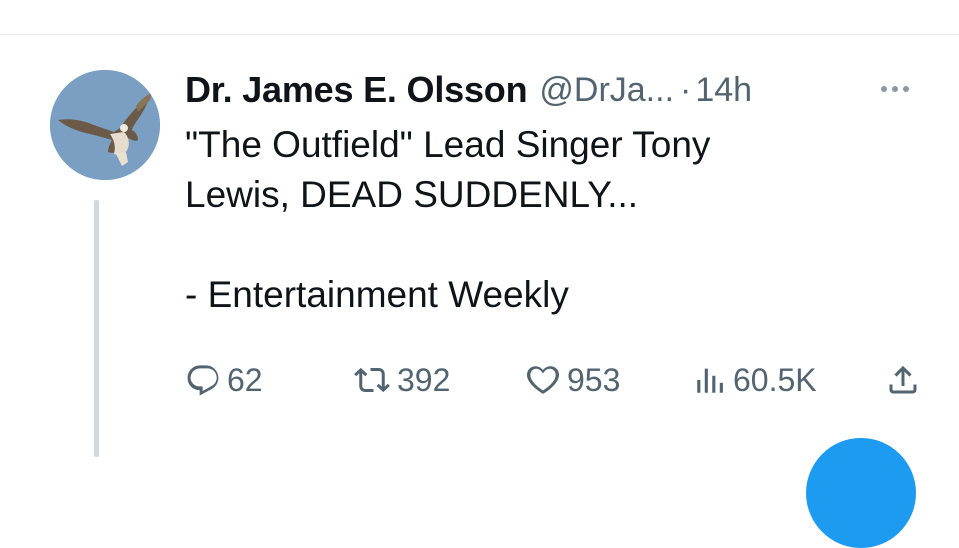  What do you see at coordinates (203, 380) in the screenshot?
I see `reply-bubble-icon` at bounding box center [203, 380].